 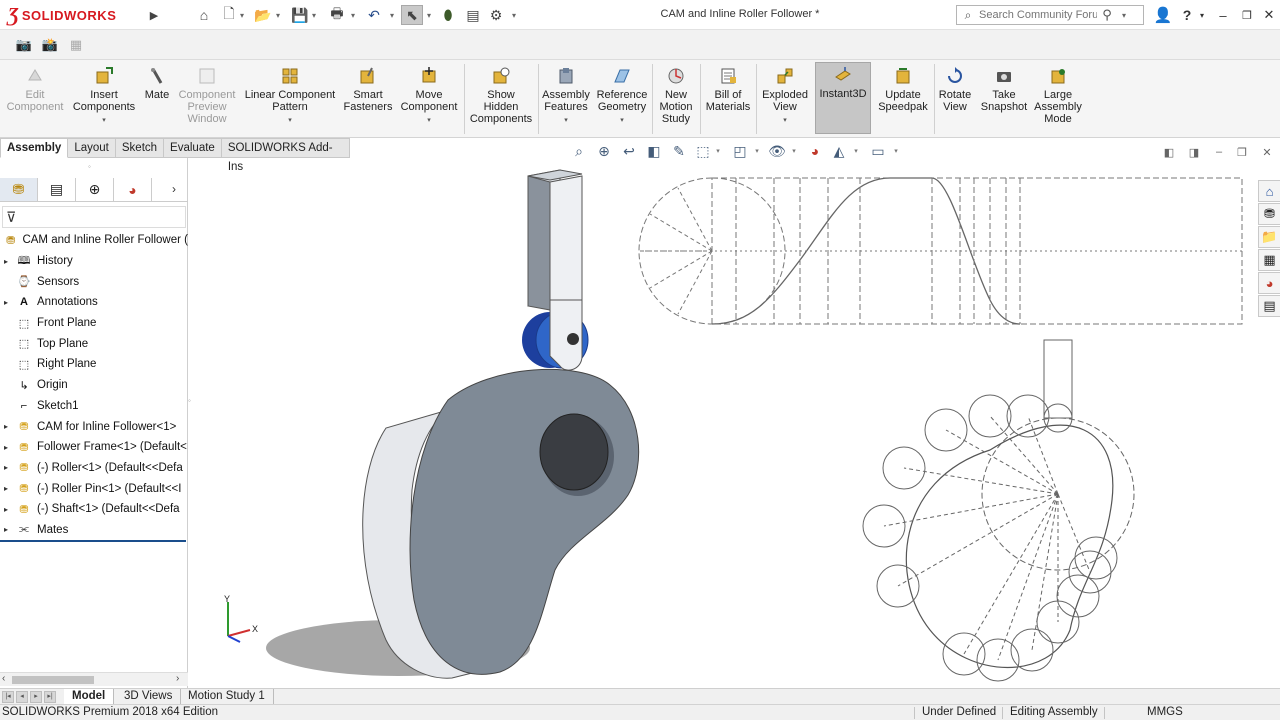 I want to click on scrollbar-thumb, so click(x=53, y=680).